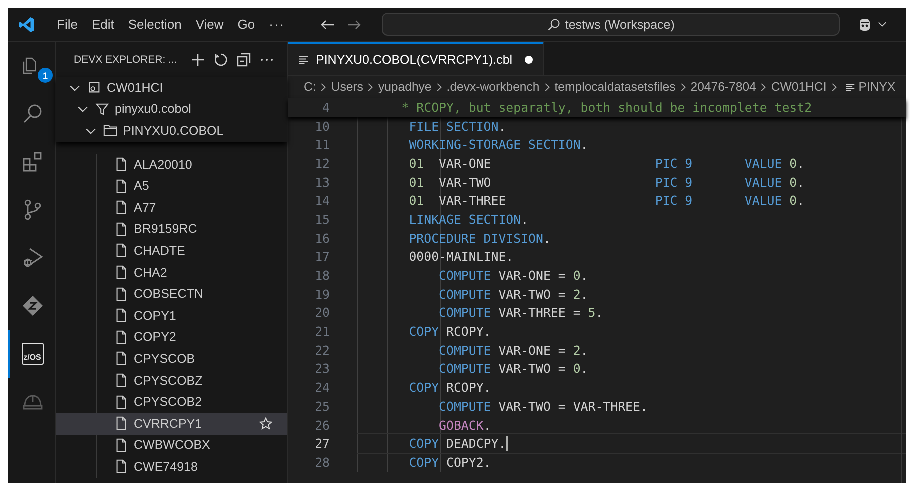 The image size is (910, 483). I want to click on breadcrumb-item: C:, so click(310, 87).